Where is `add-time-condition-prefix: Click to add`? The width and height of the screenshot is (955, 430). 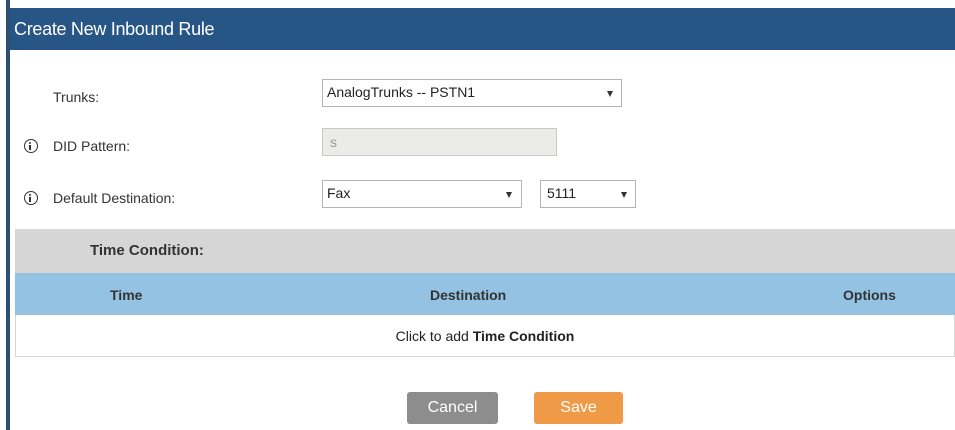
add-time-condition-prefix: Click to add is located at coordinates (432, 336).